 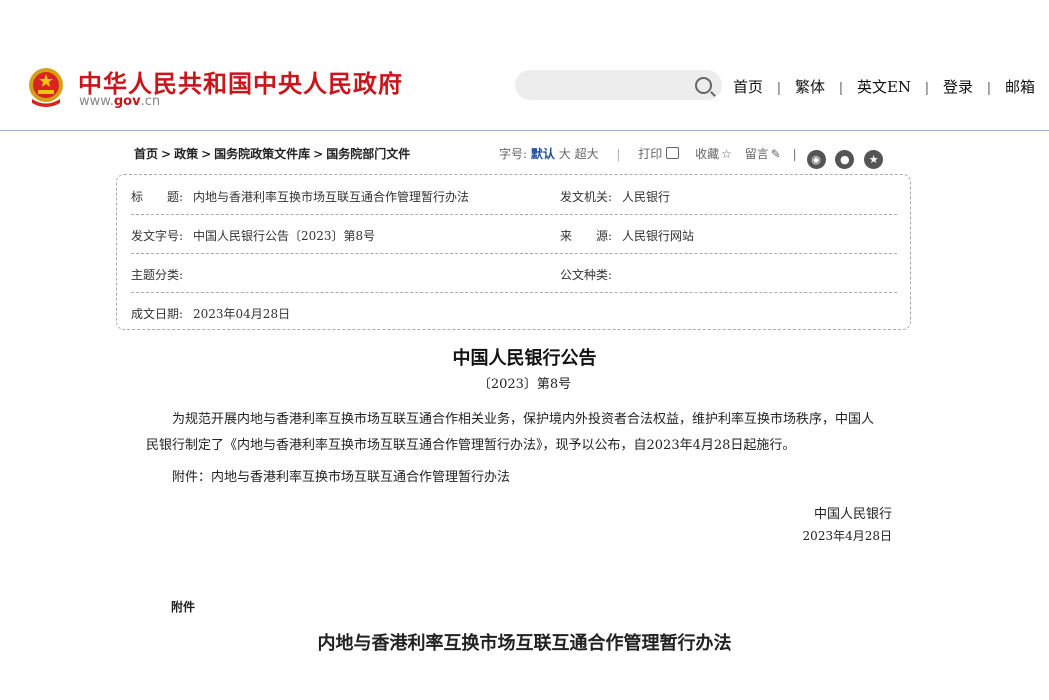 I want to click on site-domain: www.gov.cn, so click(x=119, y=101).